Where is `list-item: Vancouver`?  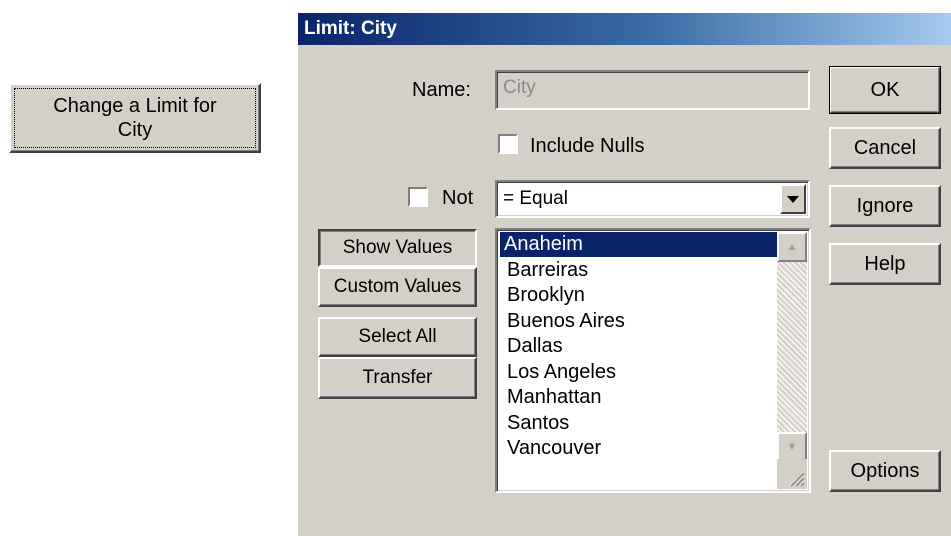 list-item: Vancouver is located at coordinates (641, 448).